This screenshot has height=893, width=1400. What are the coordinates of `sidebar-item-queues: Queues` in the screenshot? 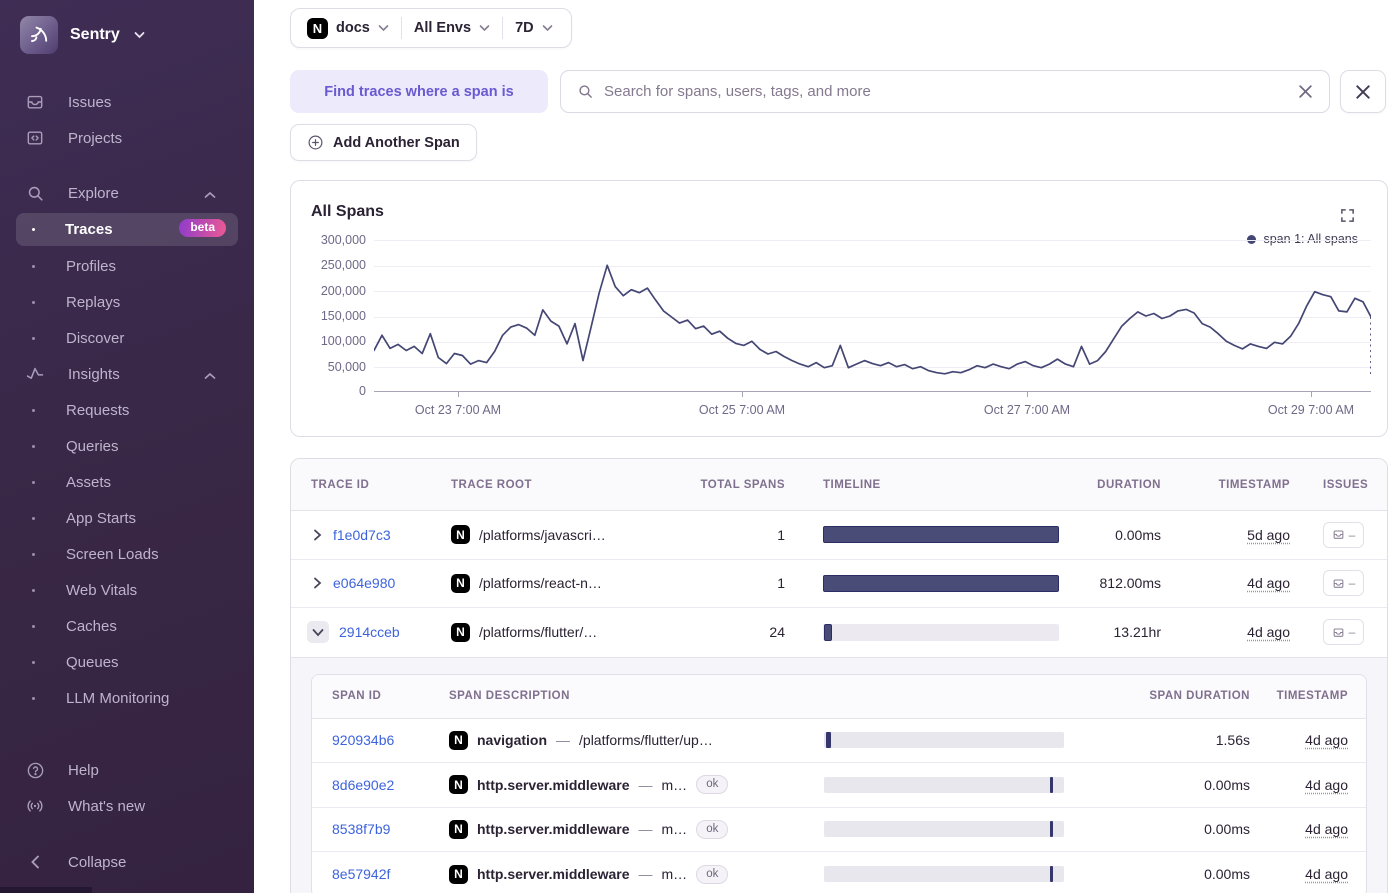 It's located at (127, 662).